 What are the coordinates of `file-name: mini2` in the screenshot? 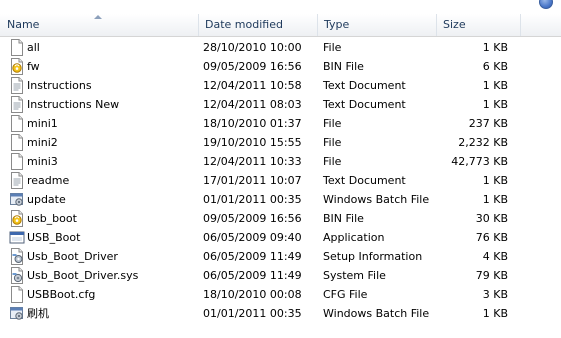 It's located at (42, 142).